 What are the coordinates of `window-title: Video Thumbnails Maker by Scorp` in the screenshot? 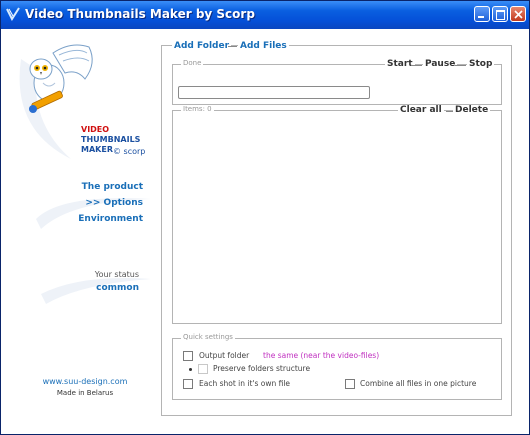 It's located at (140, 14).